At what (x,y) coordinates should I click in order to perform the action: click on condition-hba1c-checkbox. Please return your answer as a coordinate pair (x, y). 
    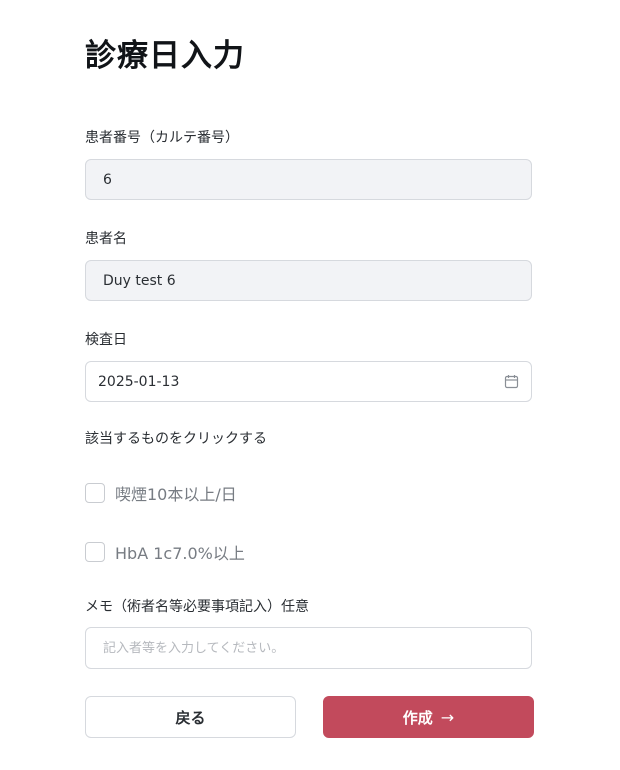
    Looking at the image, I should click on (95, 552).